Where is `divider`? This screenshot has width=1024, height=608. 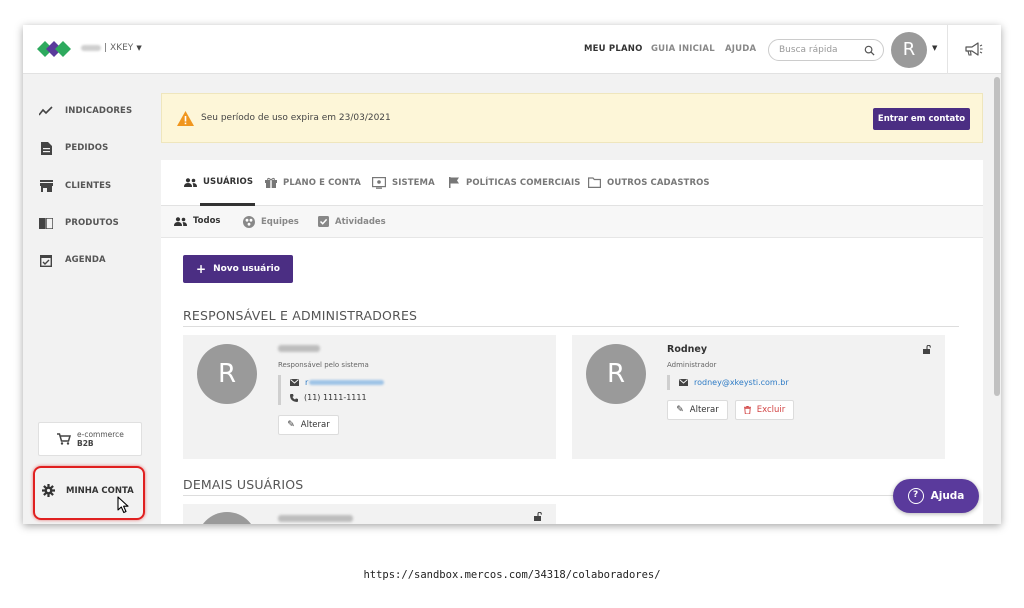
divider is located at coordinates (947, 49).